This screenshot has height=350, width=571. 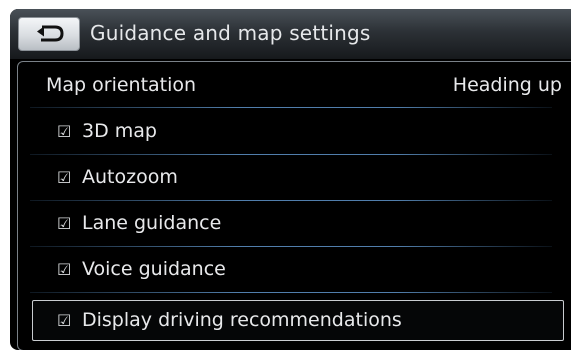 What do you see at coordinates (119, 131) in the screenshot?
I see `3d-map-label: 3D map` at bounding box center [119, 131].